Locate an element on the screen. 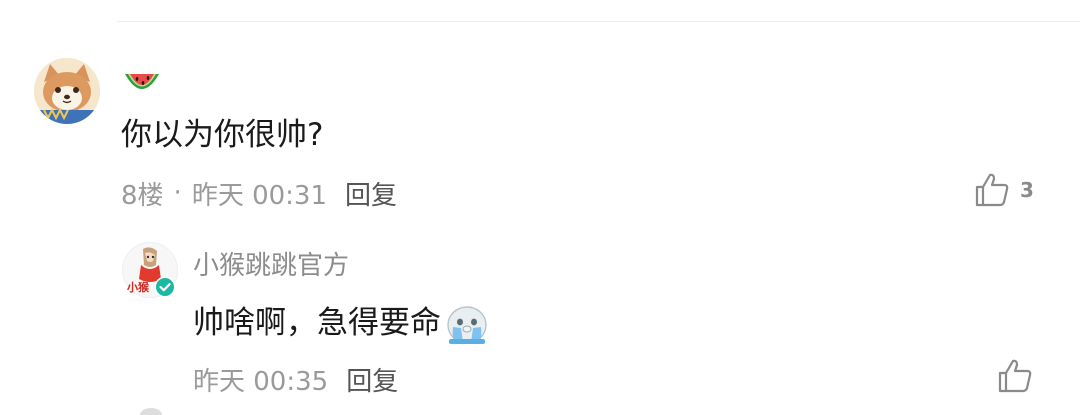  floor-number: 8楼 is located at coordinates (142, 195).